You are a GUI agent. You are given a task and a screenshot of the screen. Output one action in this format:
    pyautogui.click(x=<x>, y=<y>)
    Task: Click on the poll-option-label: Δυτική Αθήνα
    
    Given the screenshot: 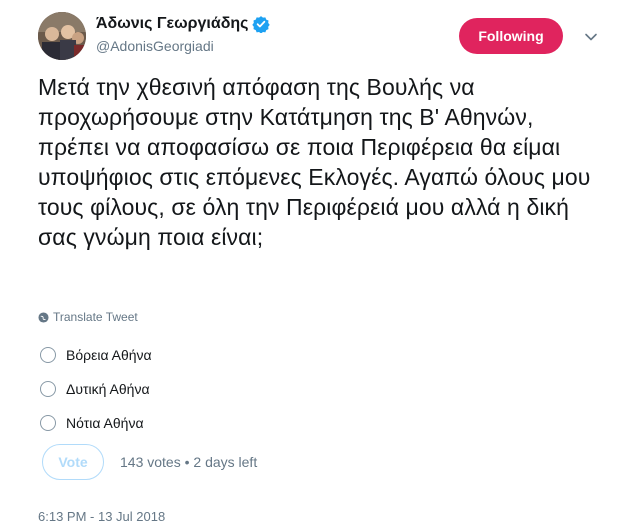 What is the action you would take?
    pyautogui.click(x=108, y=389)
    